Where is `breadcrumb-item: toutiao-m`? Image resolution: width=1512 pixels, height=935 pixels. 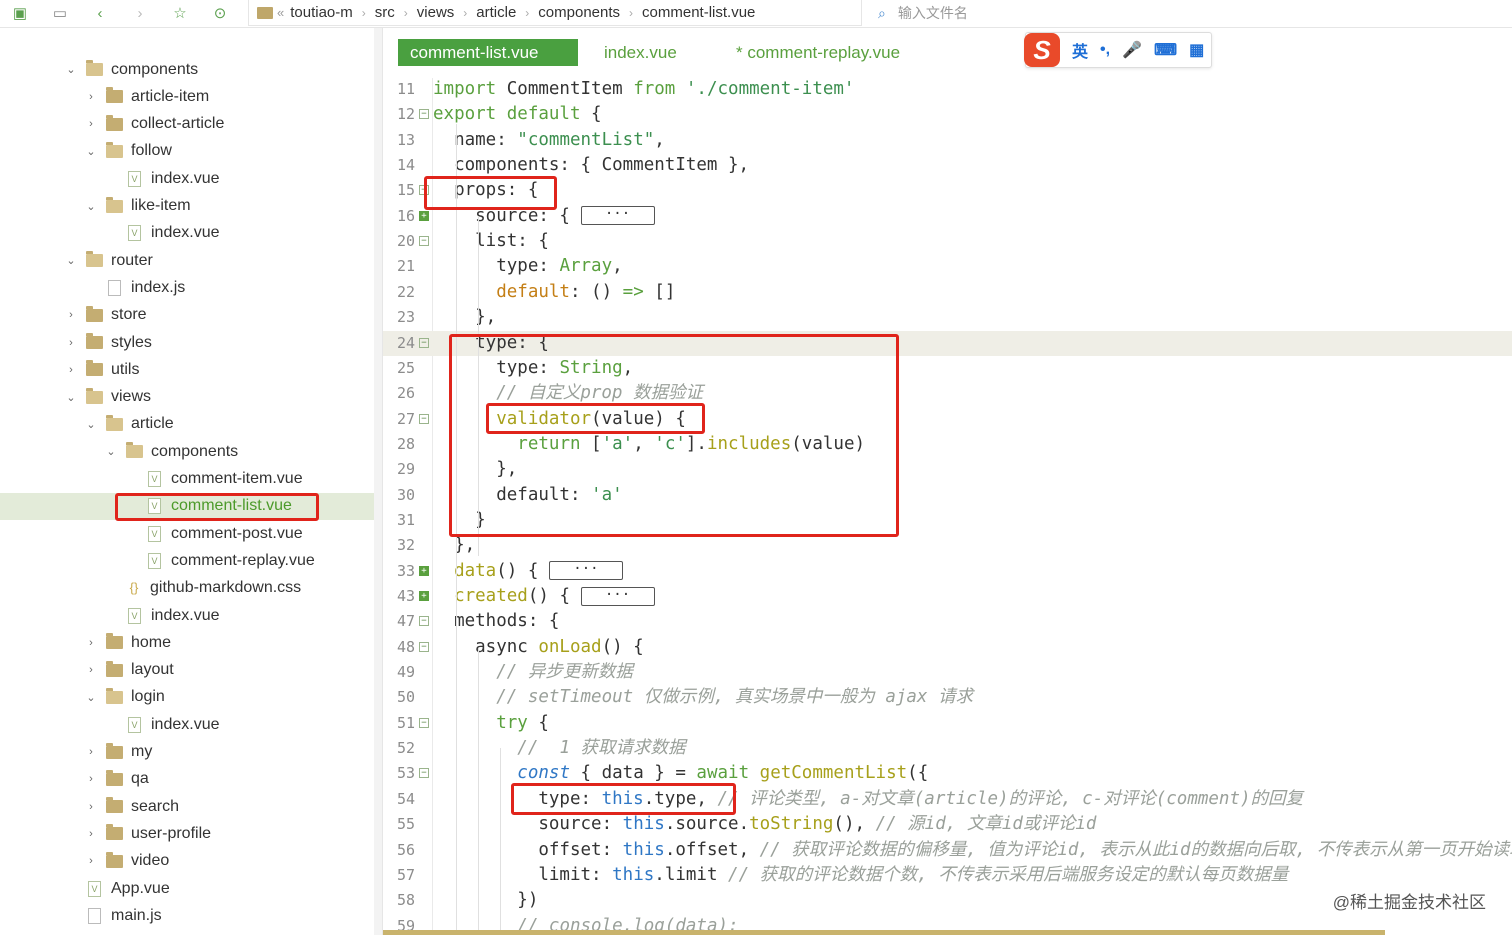
breadcrumb-item: toutiao-m is located at coordinates (321, 12).